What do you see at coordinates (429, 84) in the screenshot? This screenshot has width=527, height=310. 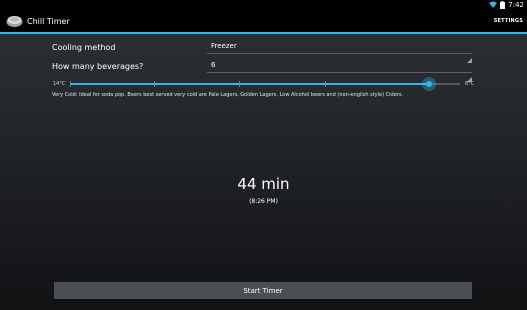 I see `slider-thumb` at bounding box center [429, 84].